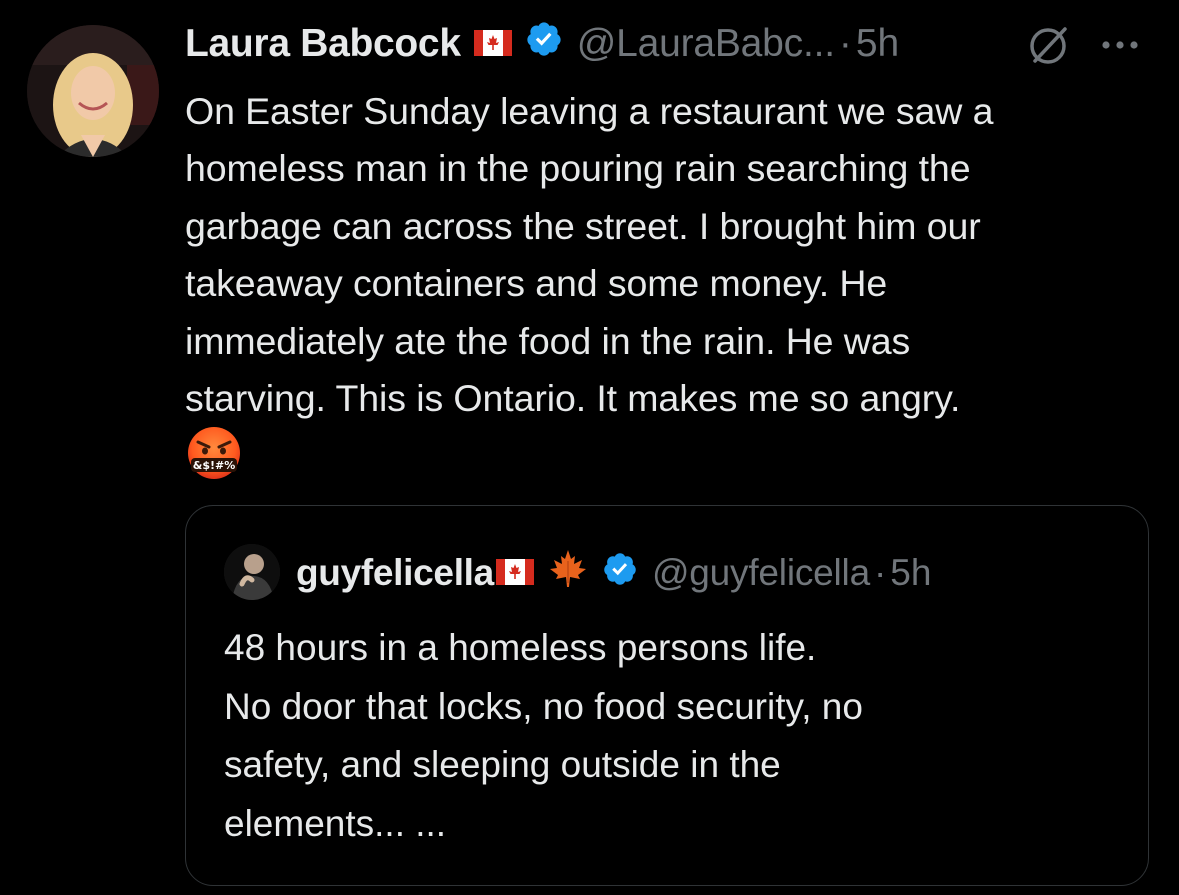 The height and width of the screenshot is (895, 1179). What do you see at coordinates (502, 764) in the screenshot?
I see `quoted-text-line: safety, and sleeping outside in the` at bounding box center [502, 764].